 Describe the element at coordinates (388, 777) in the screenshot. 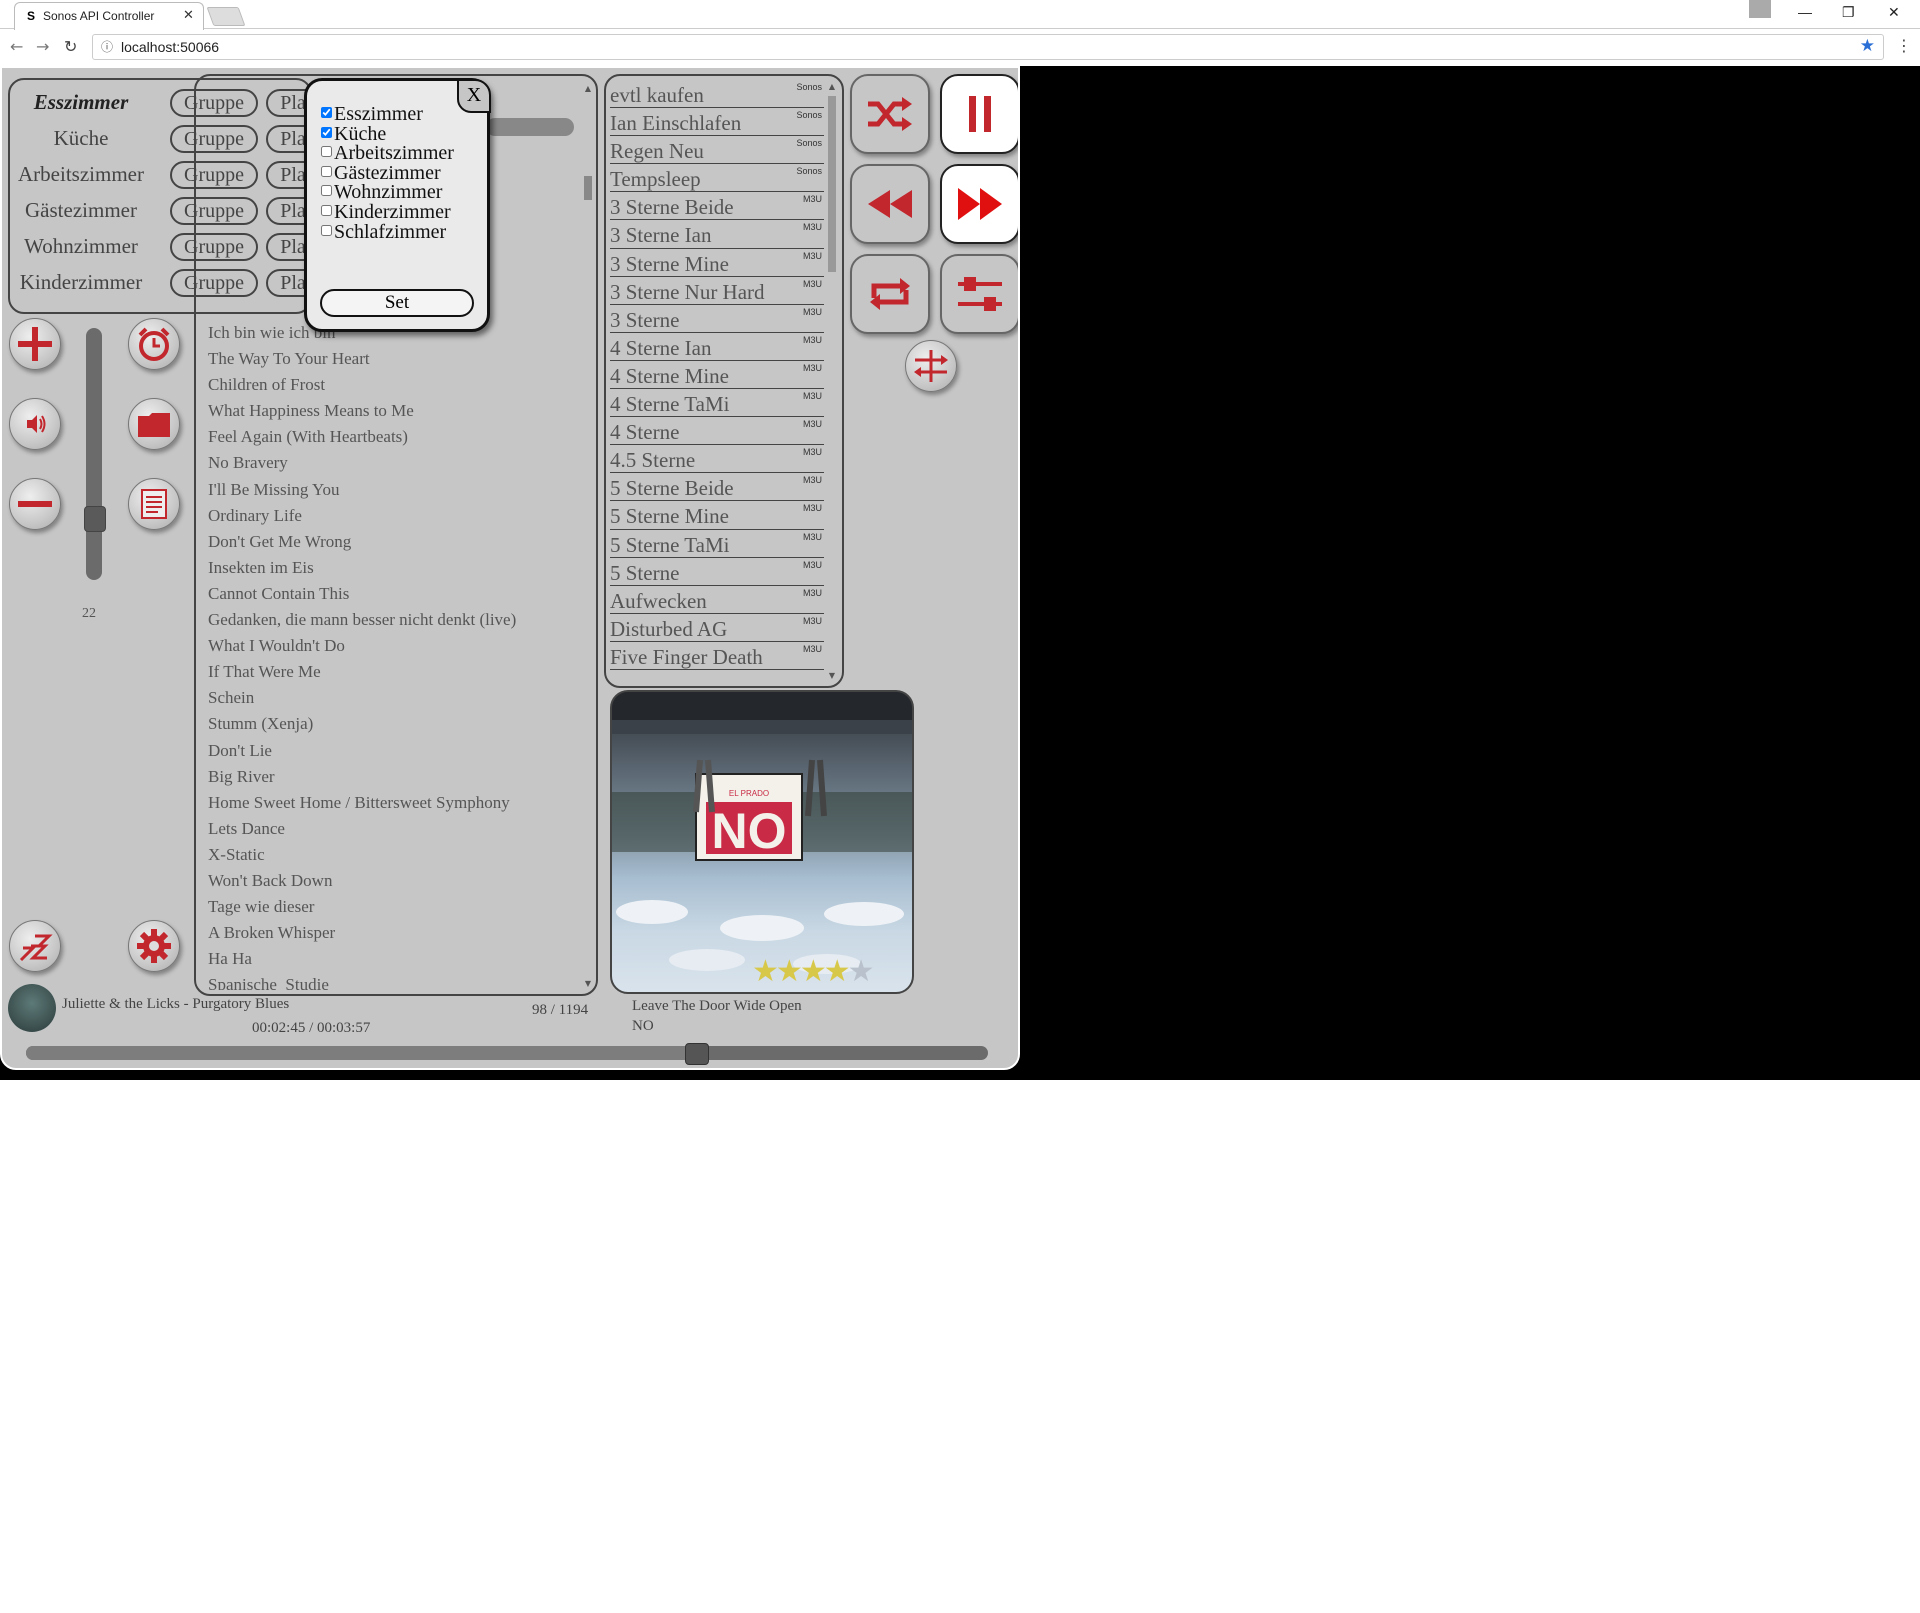

I see `playlist-item: Big River` at that location.